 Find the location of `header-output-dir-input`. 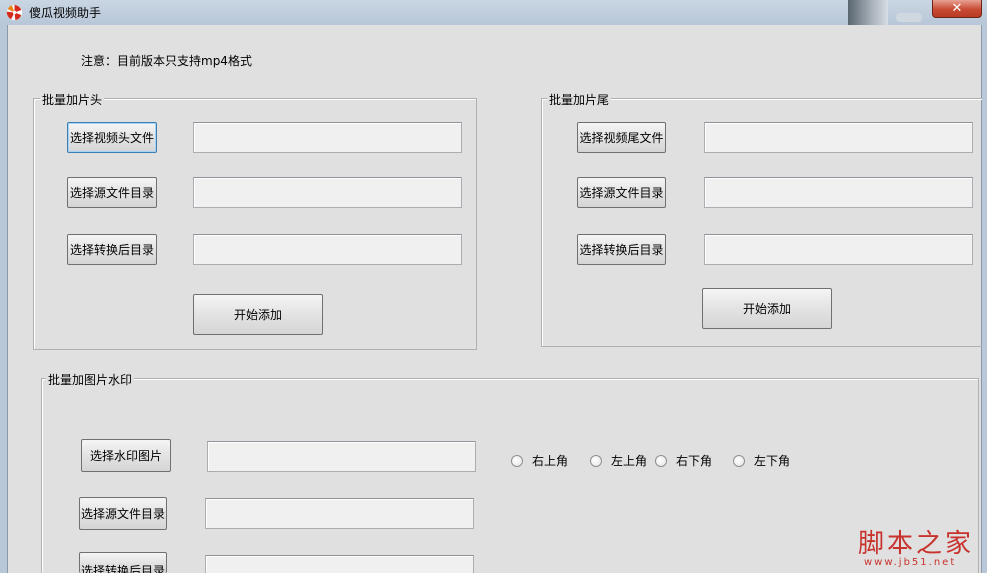

header-output-dir-input is located at coordinates (327, 249).